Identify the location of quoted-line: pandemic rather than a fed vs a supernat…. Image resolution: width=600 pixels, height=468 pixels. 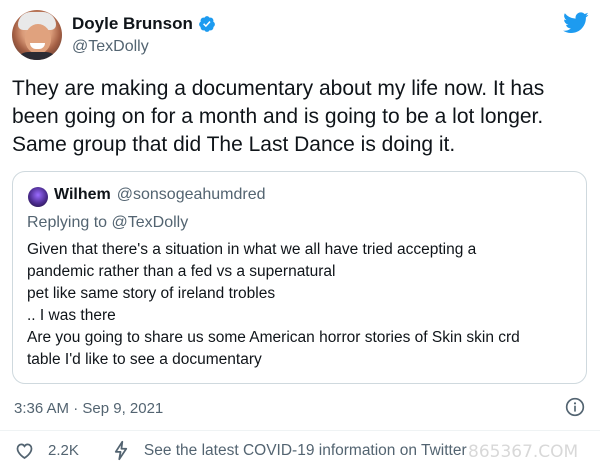
(181, 271).